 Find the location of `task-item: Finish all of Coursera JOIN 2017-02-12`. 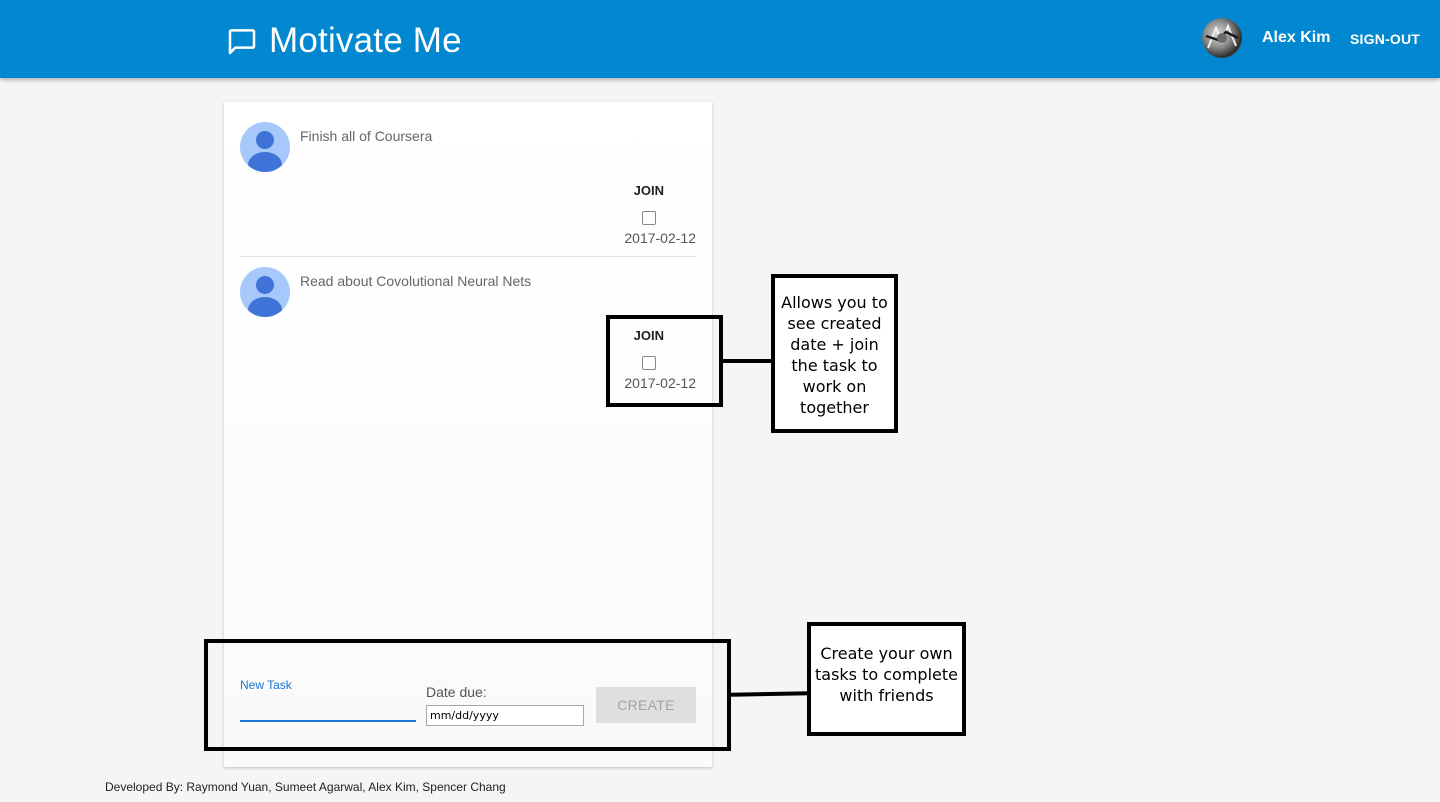

task-item: Finish all of Coursera JOIN 2017-02-12 is located at coordinates (468, 187).